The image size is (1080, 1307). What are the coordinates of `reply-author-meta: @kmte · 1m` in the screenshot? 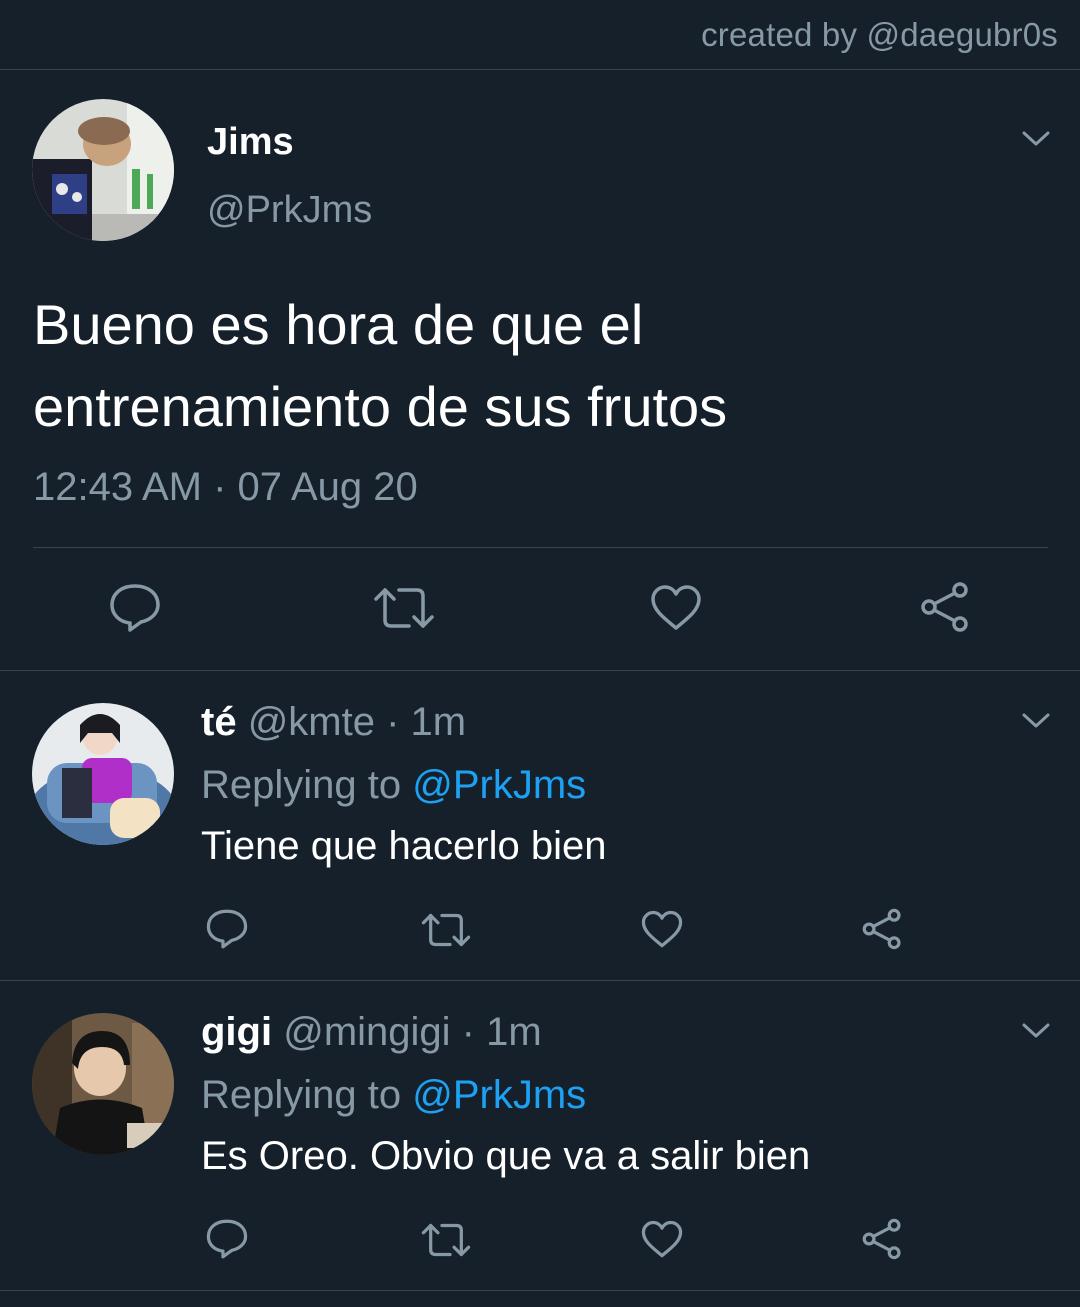 It's located at (357, 722).